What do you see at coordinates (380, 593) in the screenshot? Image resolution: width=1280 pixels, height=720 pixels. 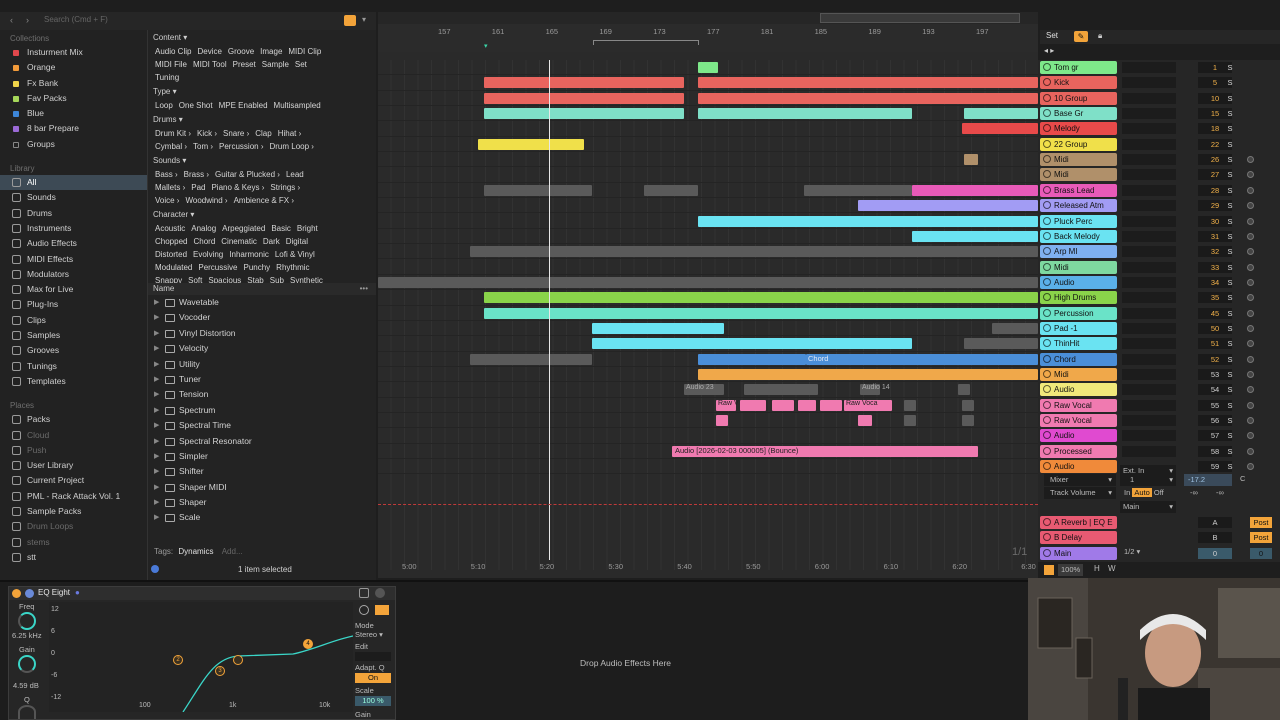 I see `close-icon` at bounding box center [380, 593].